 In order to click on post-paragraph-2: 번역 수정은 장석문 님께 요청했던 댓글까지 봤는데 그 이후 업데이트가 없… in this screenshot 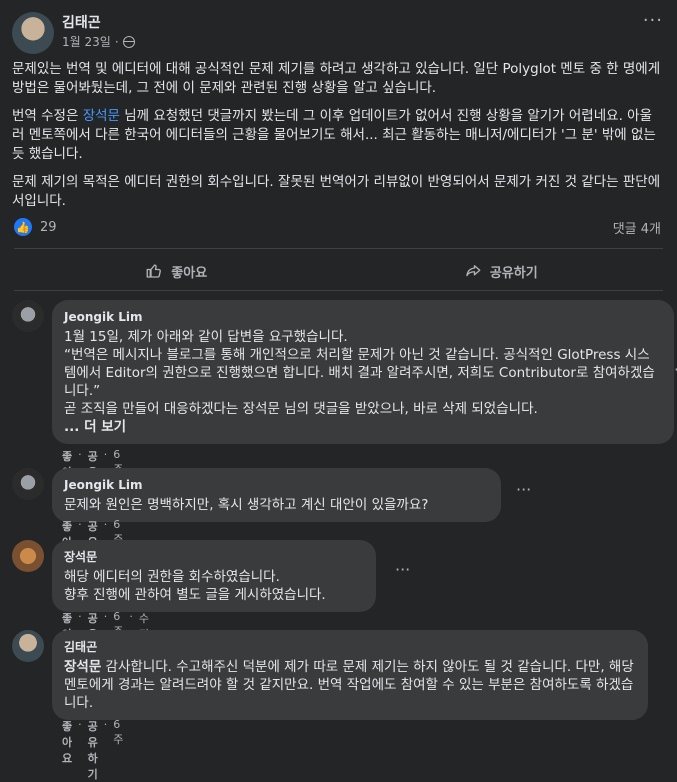, I will do `click(337, 135)`.